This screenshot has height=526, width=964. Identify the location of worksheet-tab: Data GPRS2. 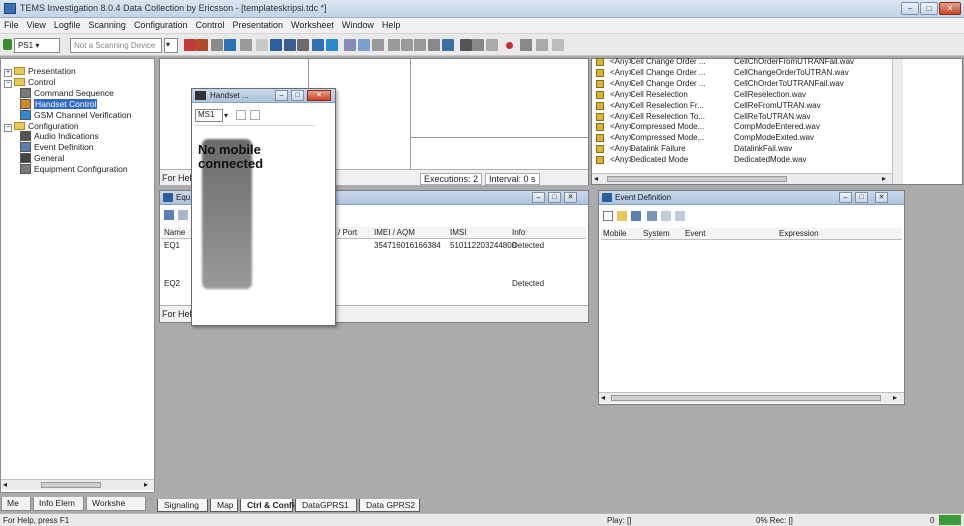
(389, 505).